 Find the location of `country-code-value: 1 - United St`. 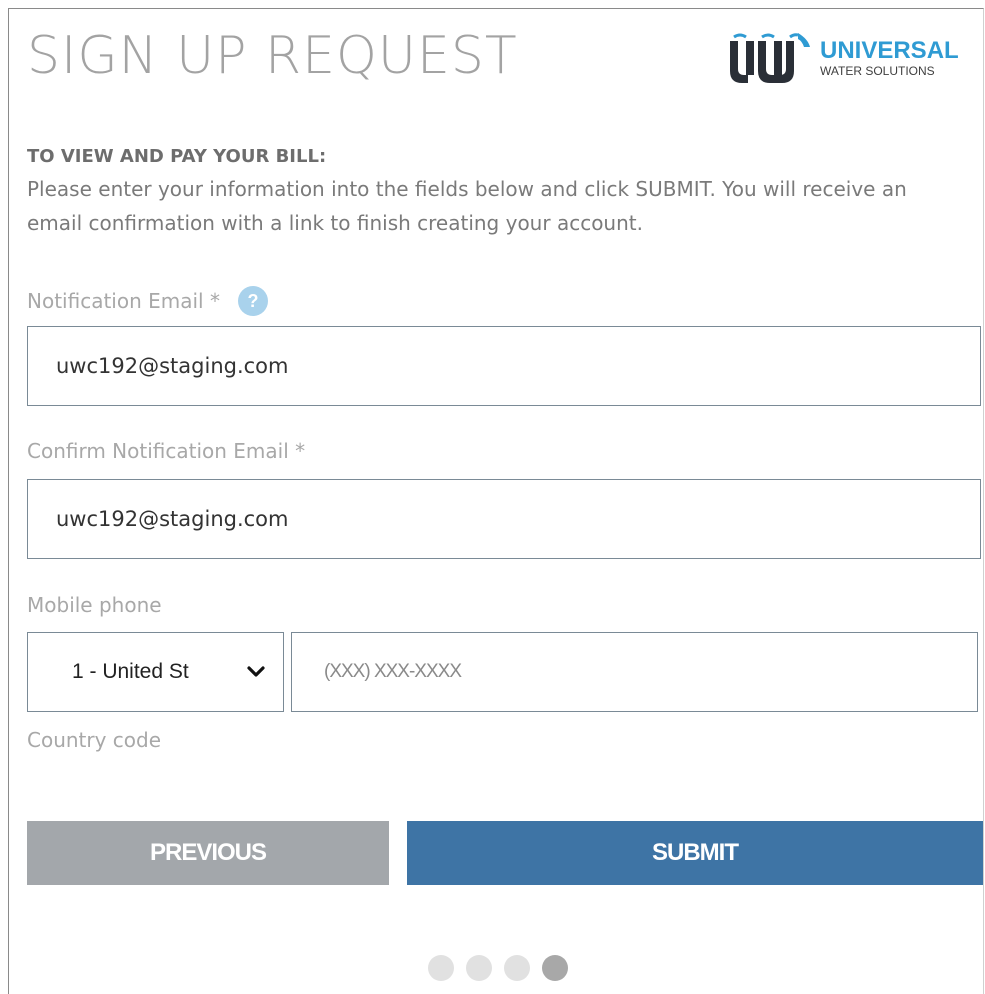

country-code-value: 1 - United St is located at coordinates (130, 671).